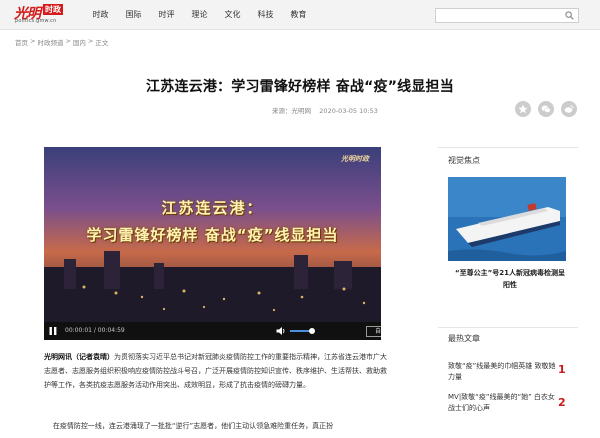 The image size is (600, 438). I want to click on star-icon, so click(523, 109).